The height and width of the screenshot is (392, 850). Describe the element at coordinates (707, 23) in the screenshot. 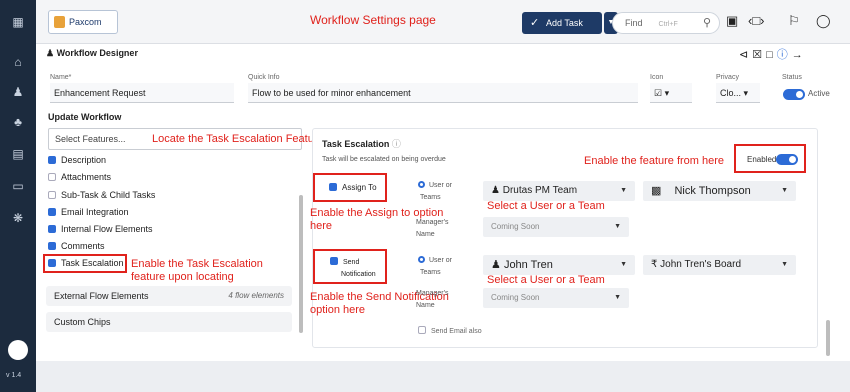

I see `search-icon: ⚲` at that location.